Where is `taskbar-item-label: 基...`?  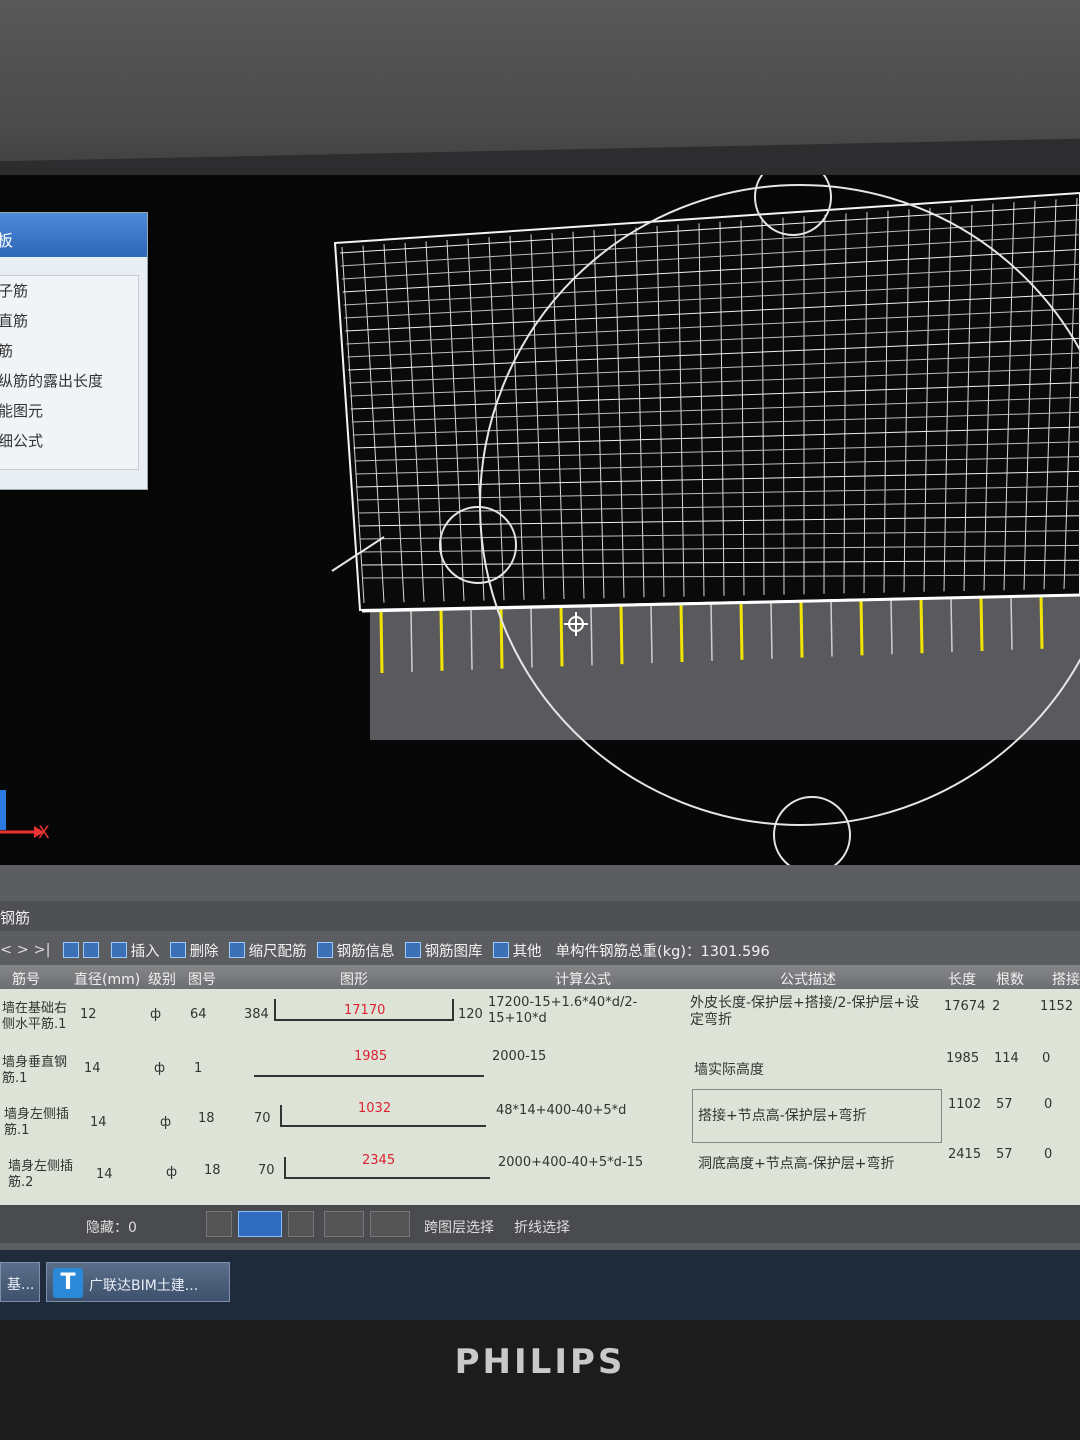
taskbar-item-label: 基... is located at coordinates (21, 1285).